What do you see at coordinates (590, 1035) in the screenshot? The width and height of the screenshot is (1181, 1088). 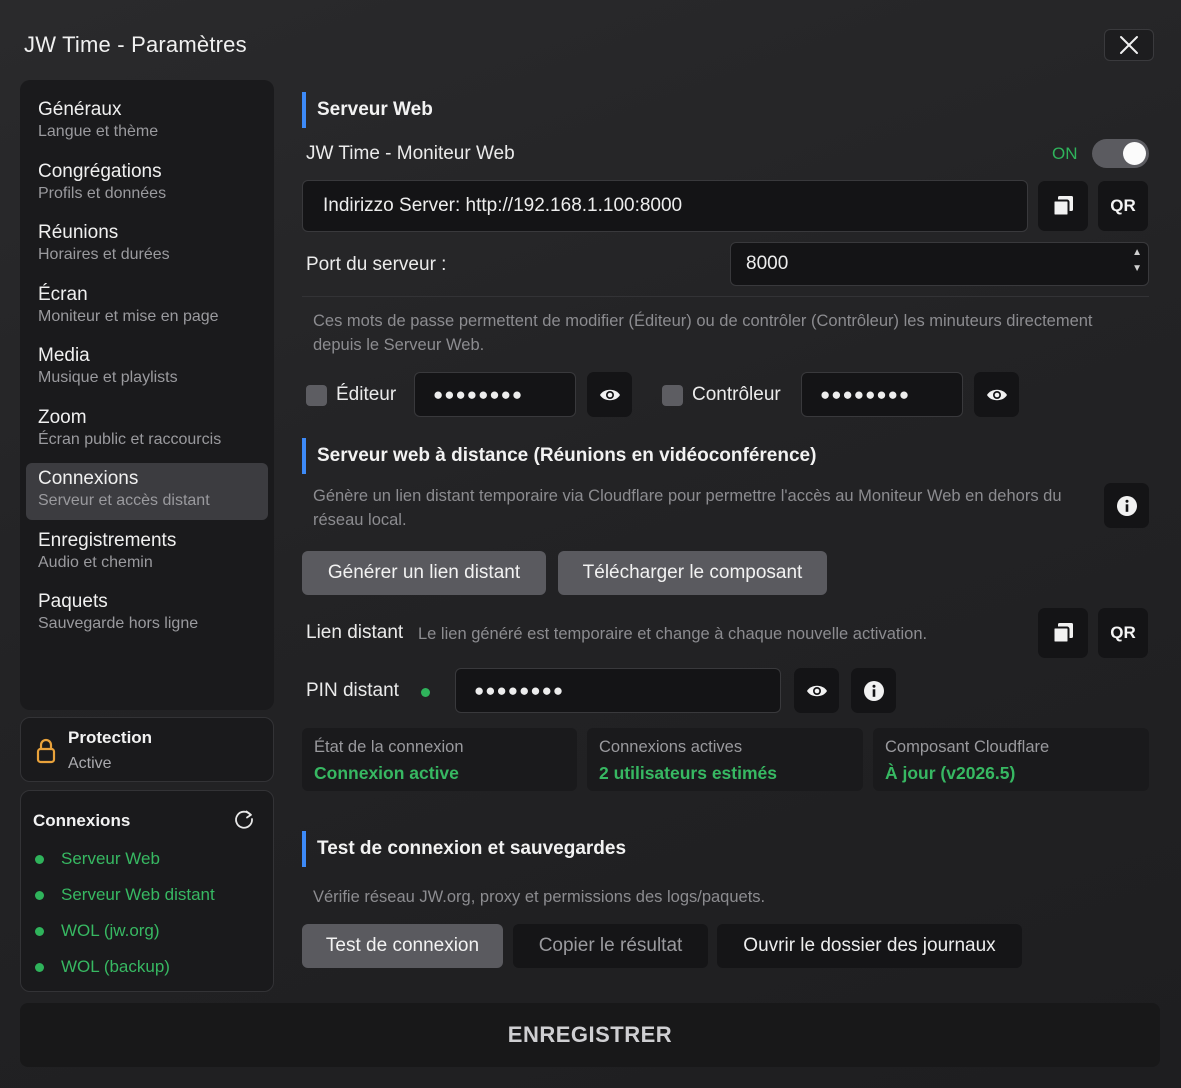 I see `save-button: ENREGISTRER` at bounding box center [590, 1035].